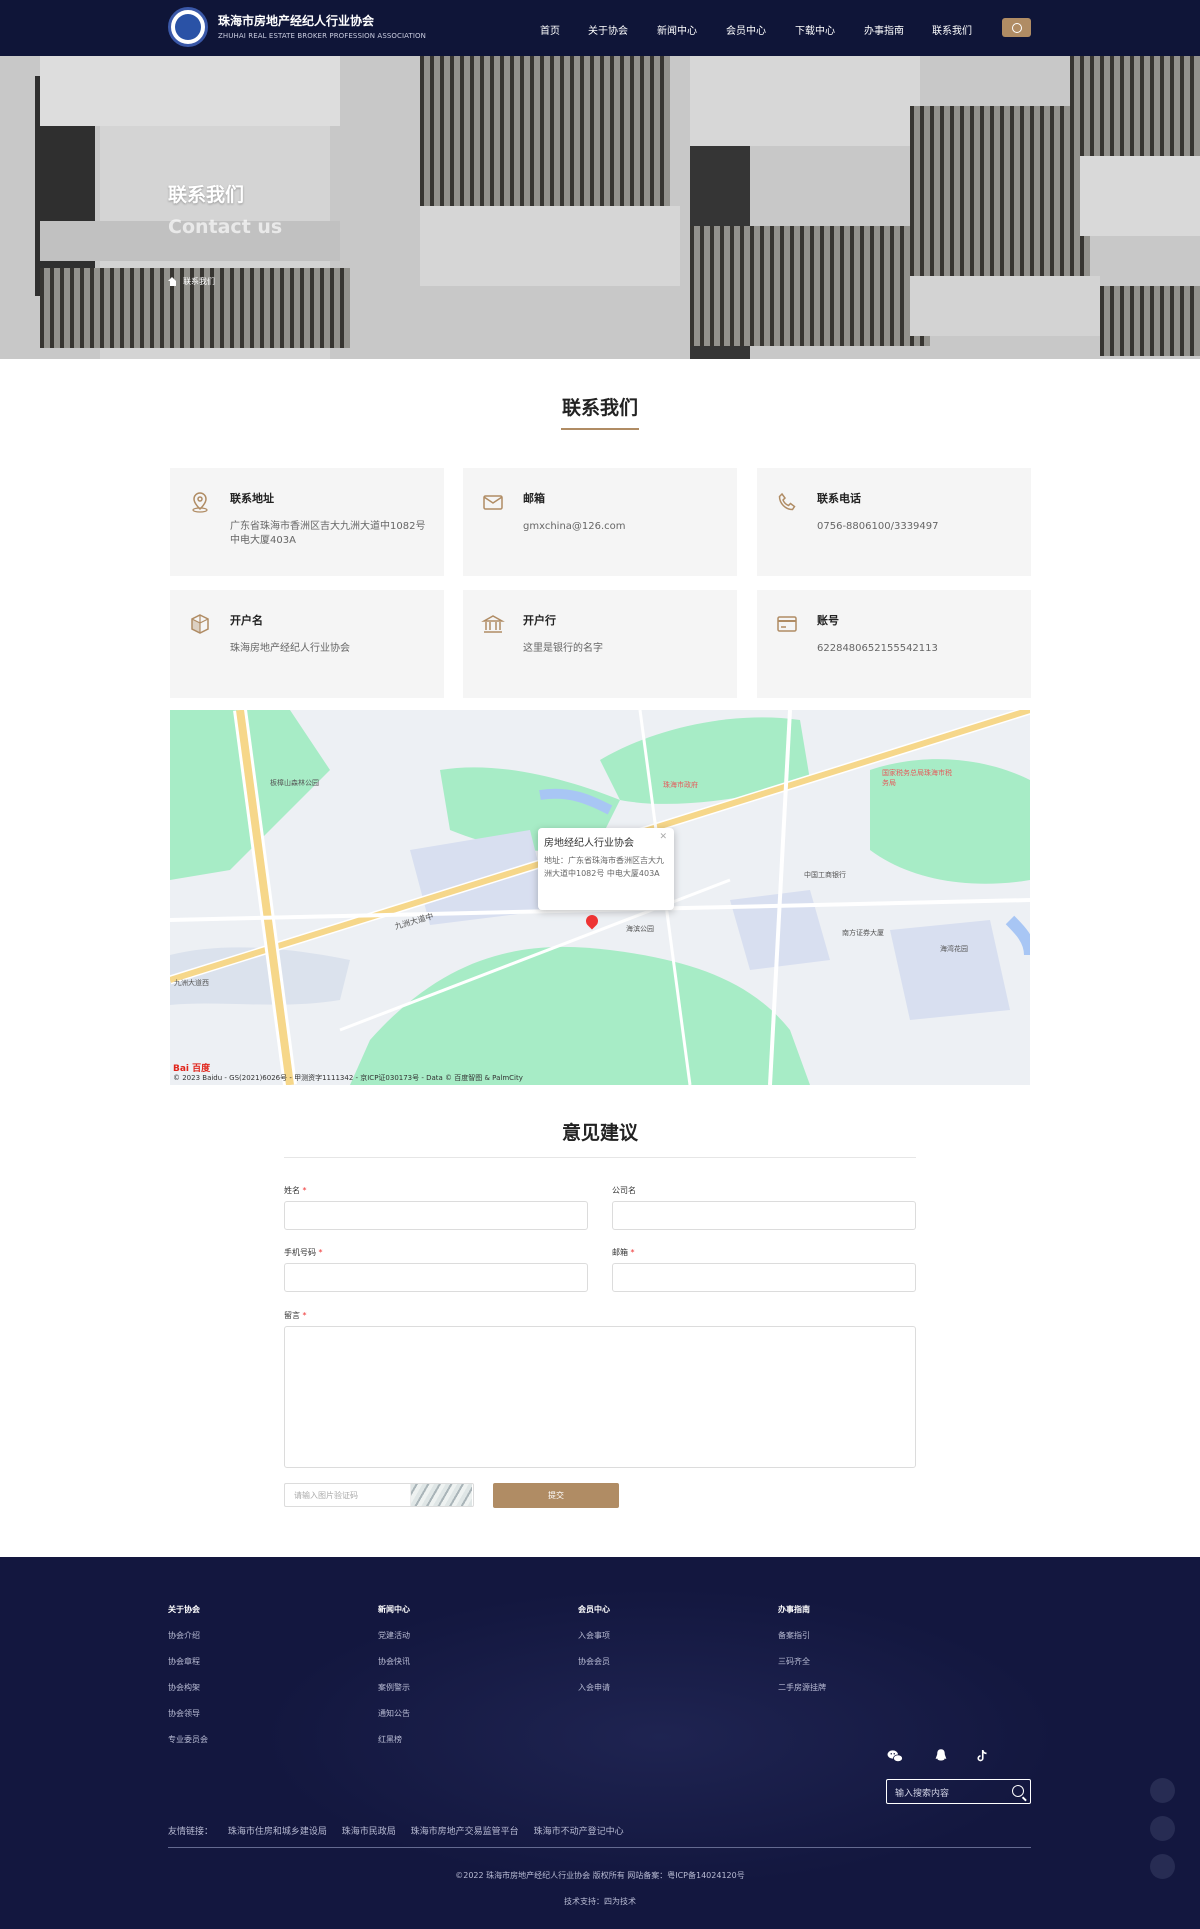  What do you see at coordinates (394, 1739) in the screenshot?
I see `footer-link: 红黑榜` at bounding box center [394, 1739].